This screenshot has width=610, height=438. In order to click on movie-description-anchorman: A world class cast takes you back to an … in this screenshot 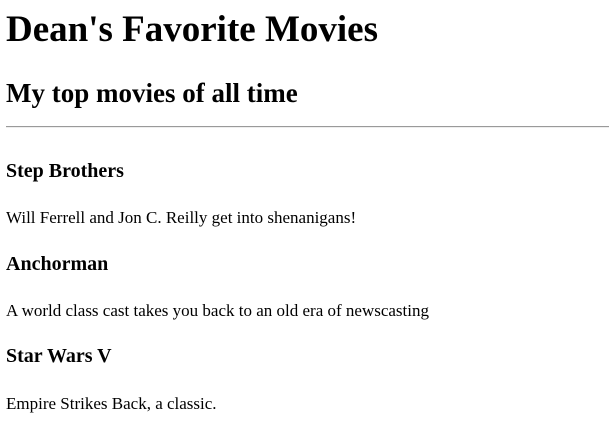, I will do `click(217, 310)`.